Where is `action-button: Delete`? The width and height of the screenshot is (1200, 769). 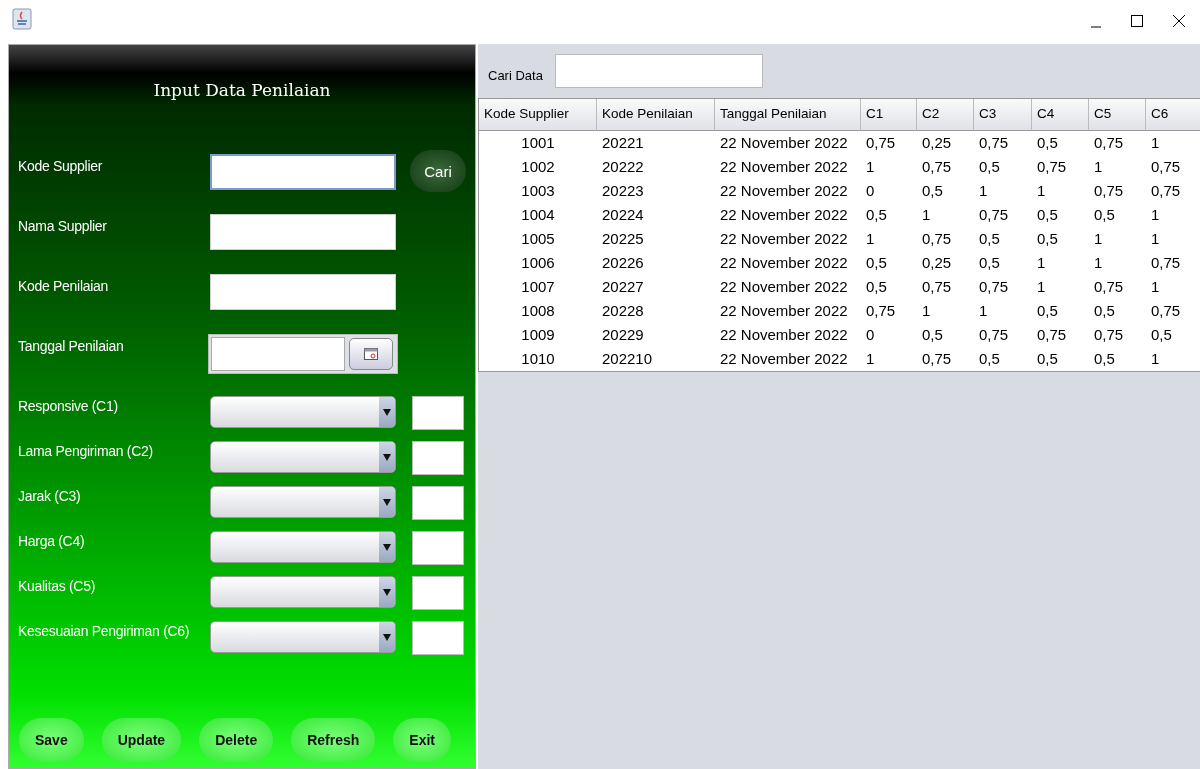 action-button: Delete is located at coordinates (236, 740).